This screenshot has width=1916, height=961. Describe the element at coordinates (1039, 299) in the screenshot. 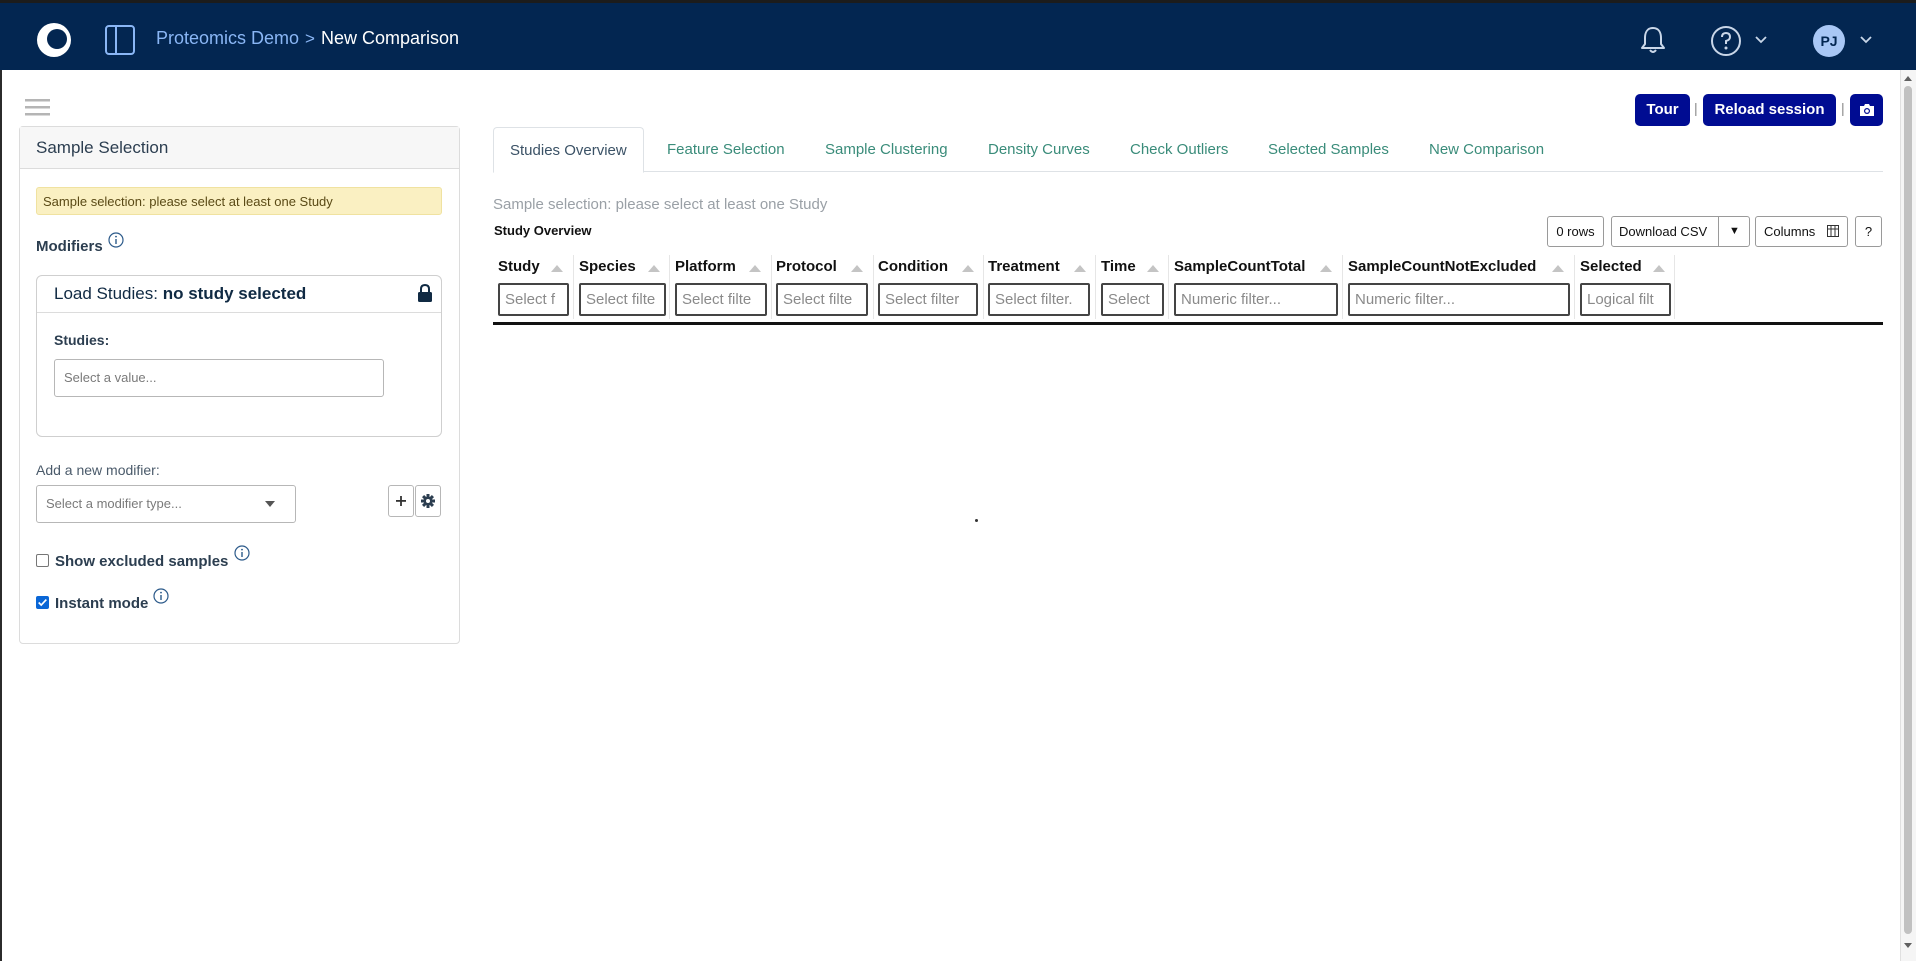

I see `filter-input-treatment: Select filter.` at that location.